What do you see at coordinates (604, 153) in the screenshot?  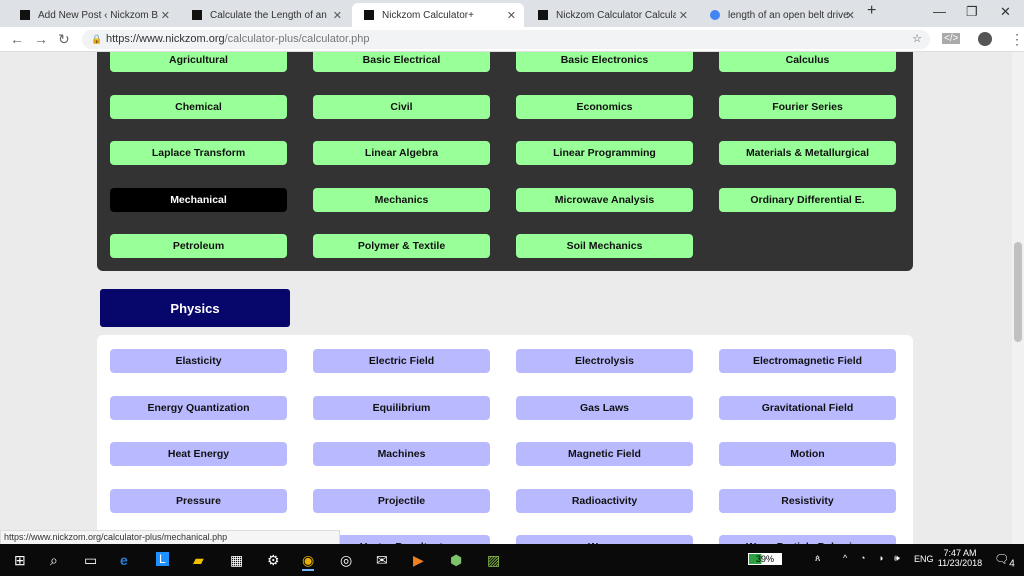 I see `engineering-item-linear-programming: Linear Programming` at bounding box center [604, 153].